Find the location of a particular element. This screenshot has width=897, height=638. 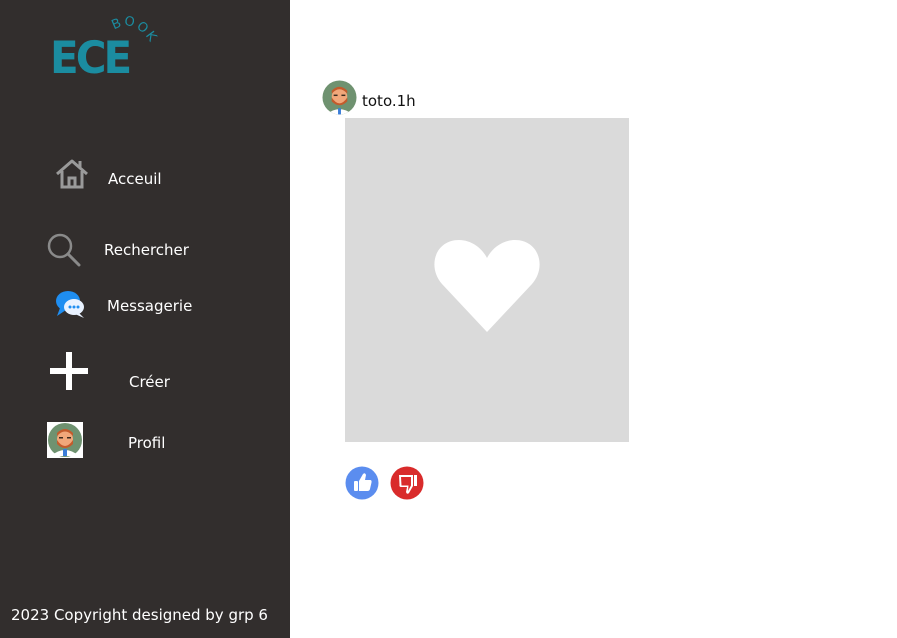

home-icon is located at coordinates (72, 174).